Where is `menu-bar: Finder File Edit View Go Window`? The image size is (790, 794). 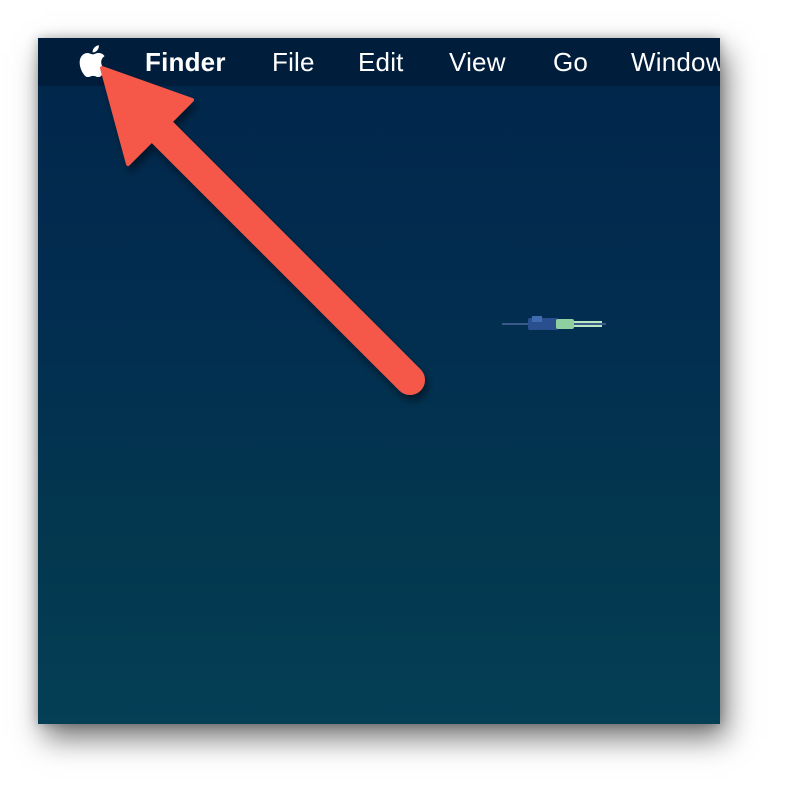 menu-bar: Finder File Edit View Go Window is located at coordinates (379, 62).